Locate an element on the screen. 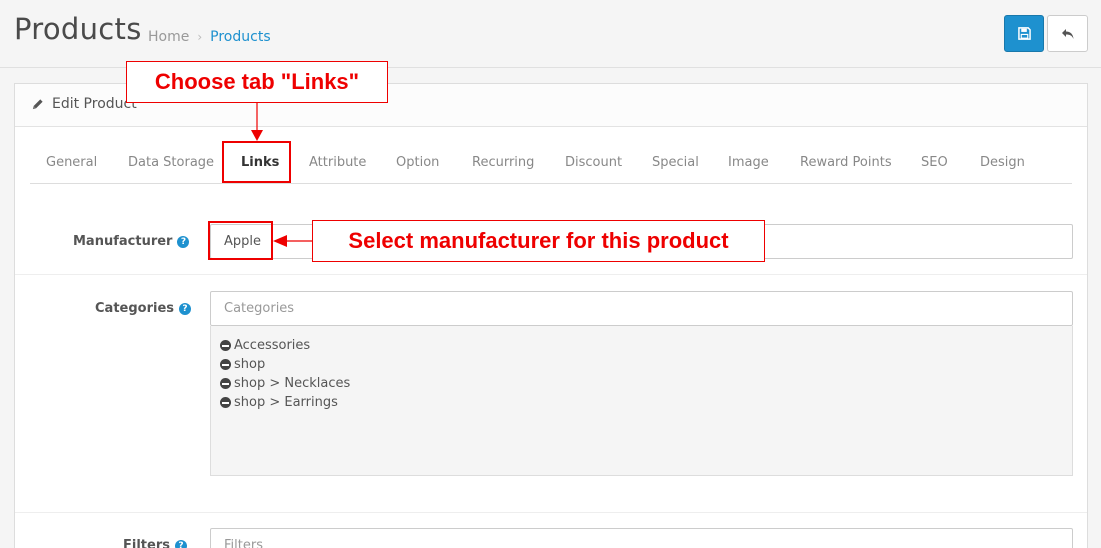 The width and height of the screenshot is (1101, 548). tab-discount: Discount is located at coordinates (593, 162).